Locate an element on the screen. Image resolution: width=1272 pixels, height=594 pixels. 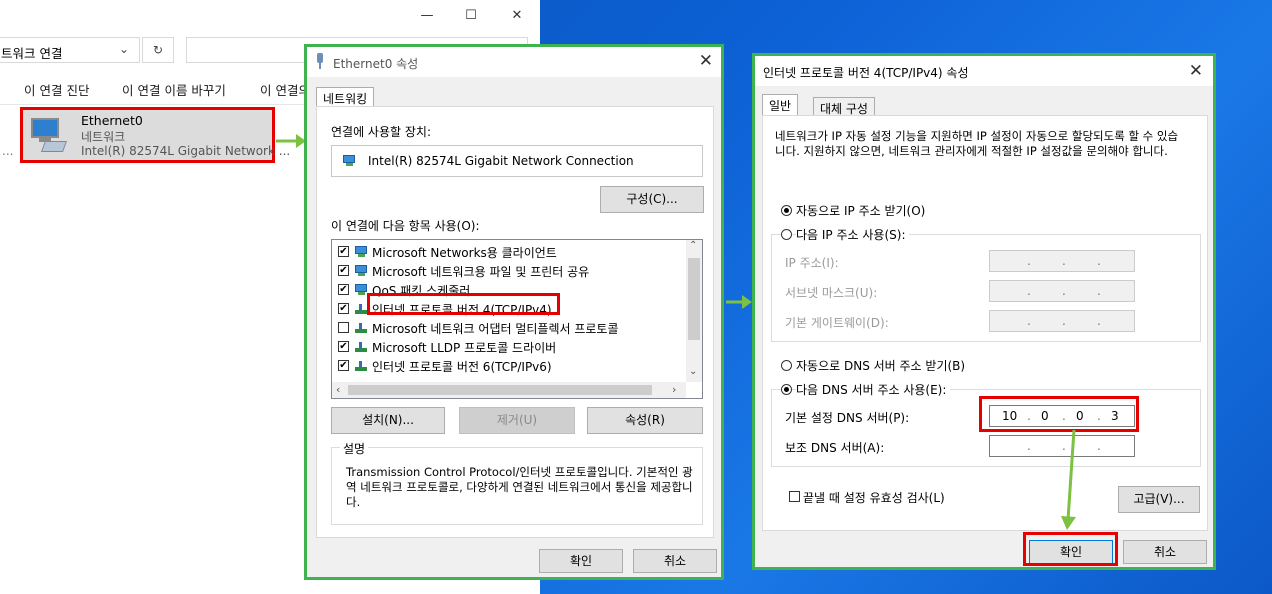
maximize-button: ☐ is located at coordinates (471, 16).